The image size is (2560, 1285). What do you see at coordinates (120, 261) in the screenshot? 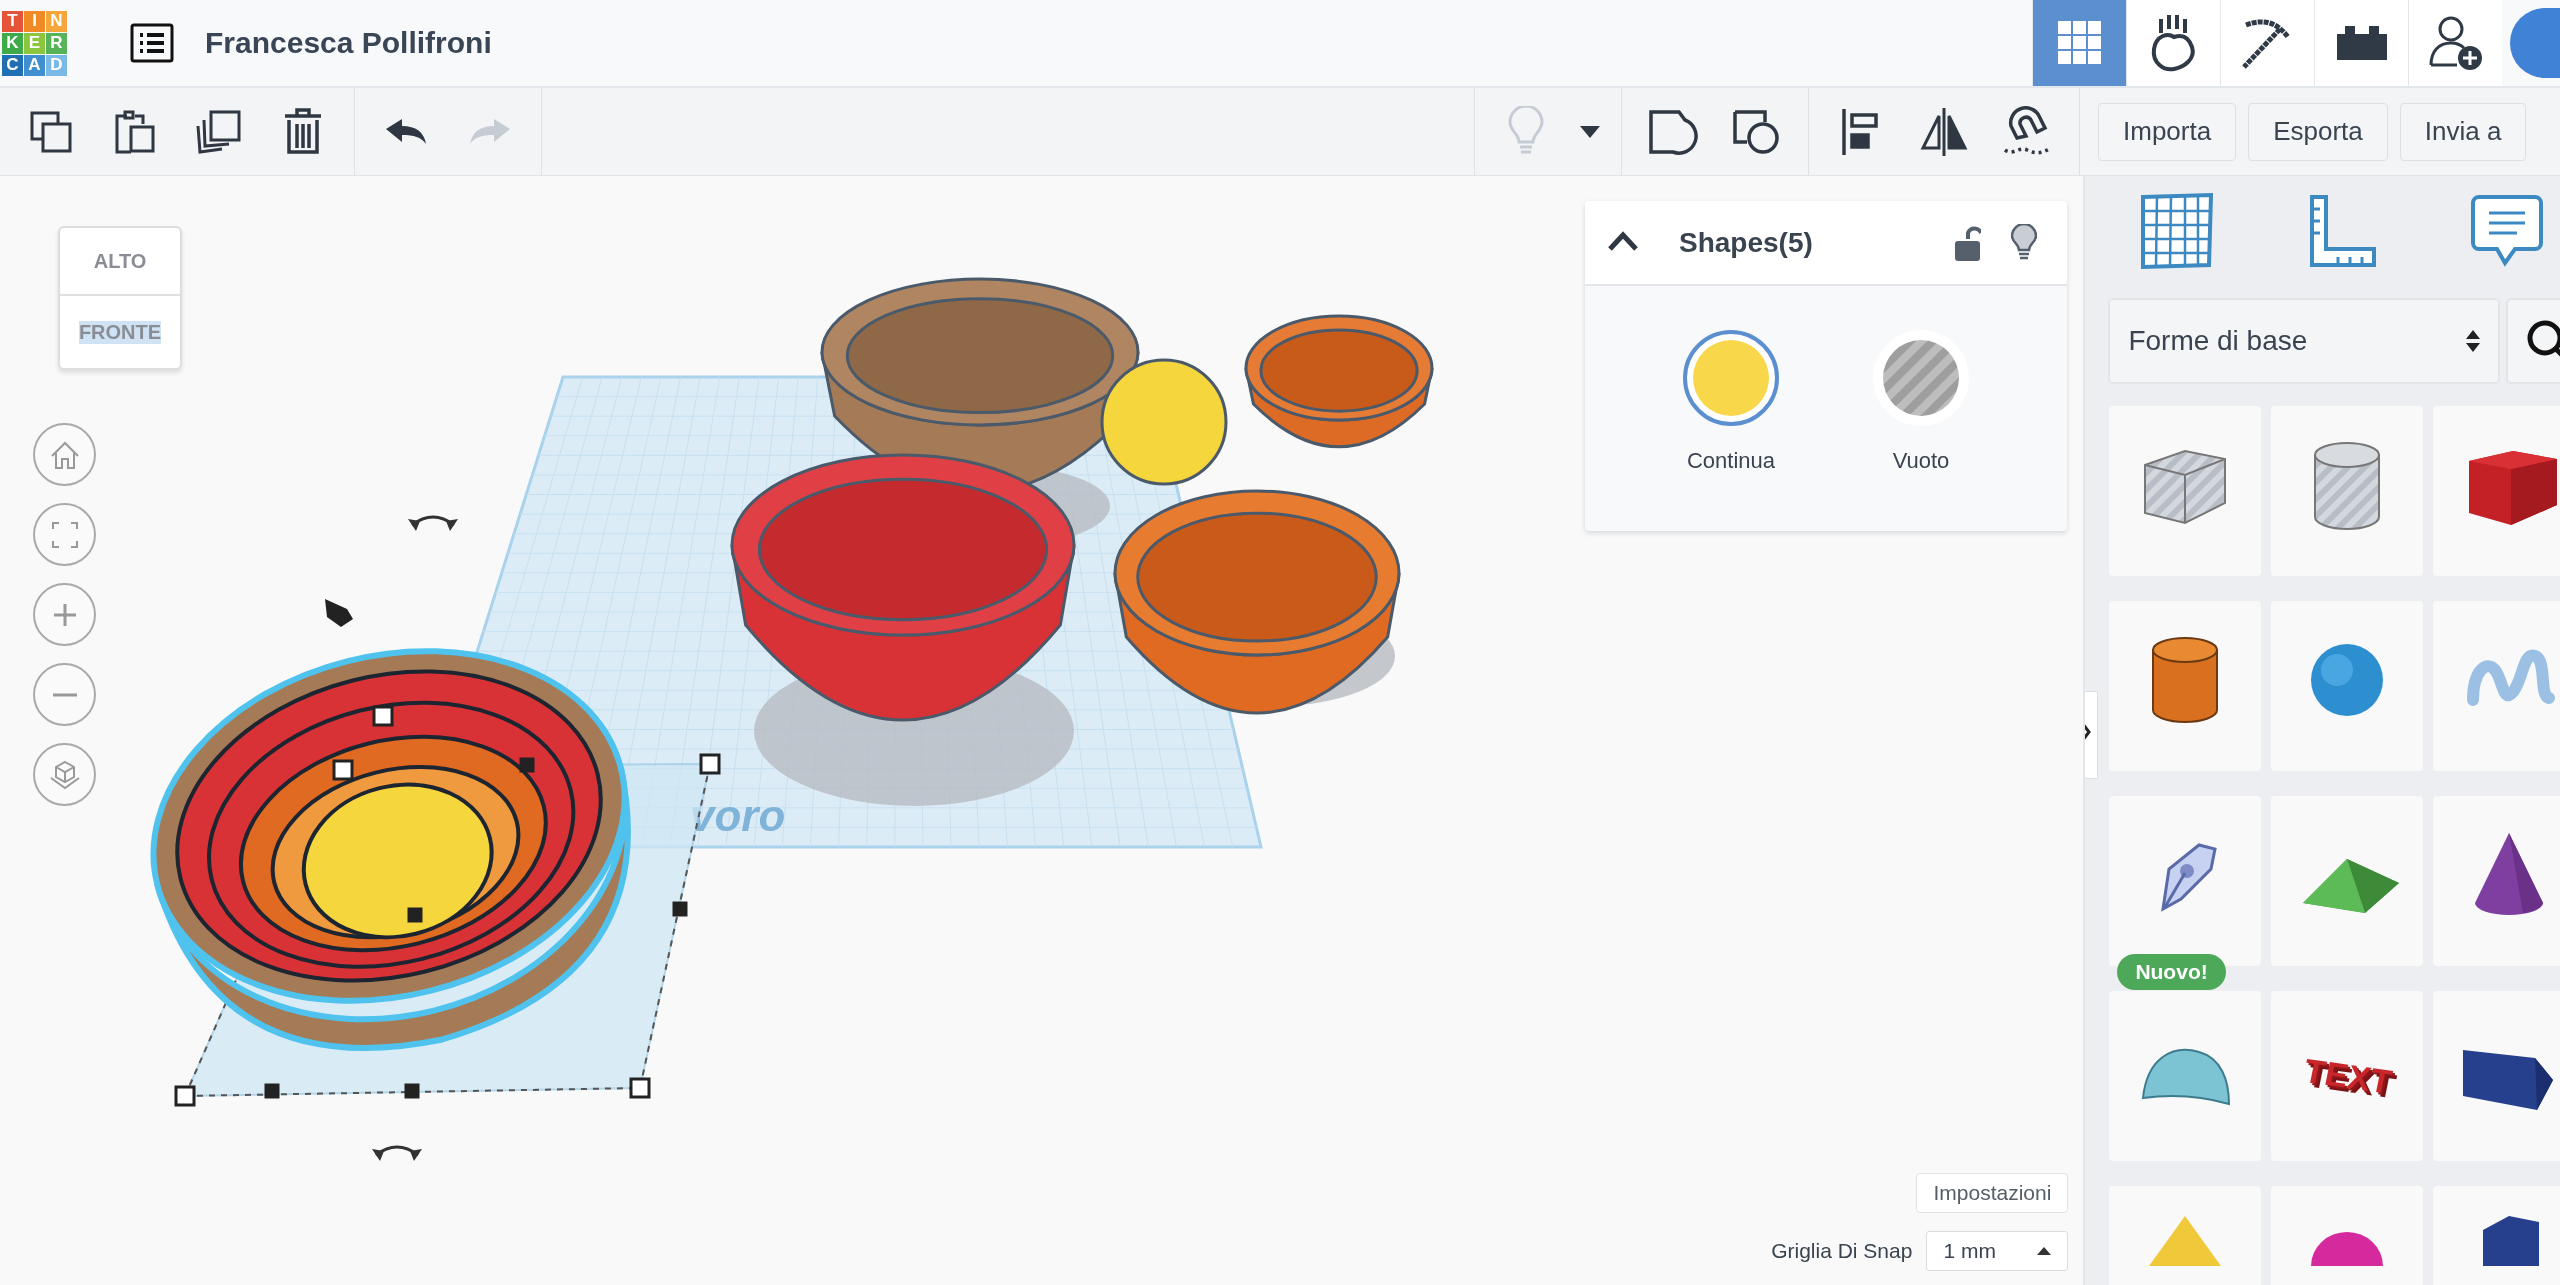
I see `cube-face-label: ALTO` at bounding box center [120, 261].